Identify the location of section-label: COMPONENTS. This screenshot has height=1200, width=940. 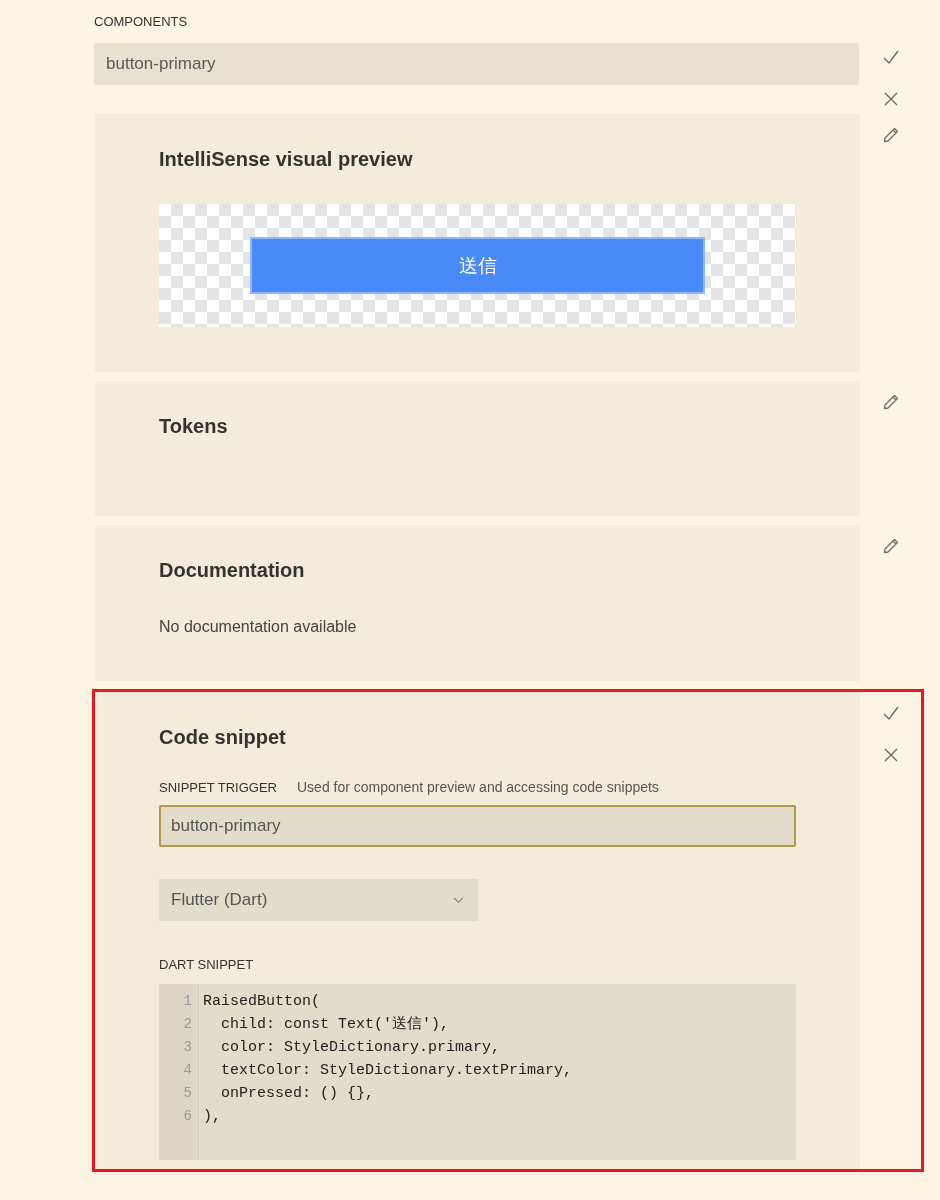
(141, 21).